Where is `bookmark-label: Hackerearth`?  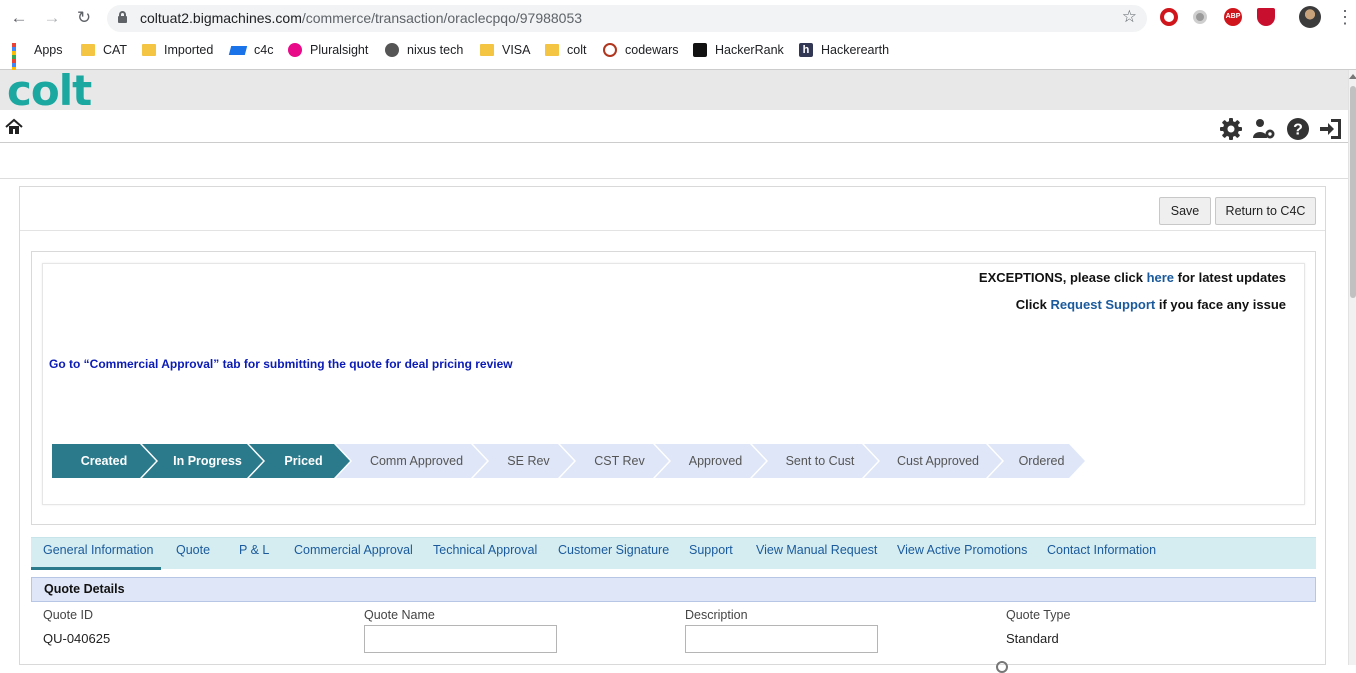 bookmark-label: Hackerearth is located at coordinates (855, 50).